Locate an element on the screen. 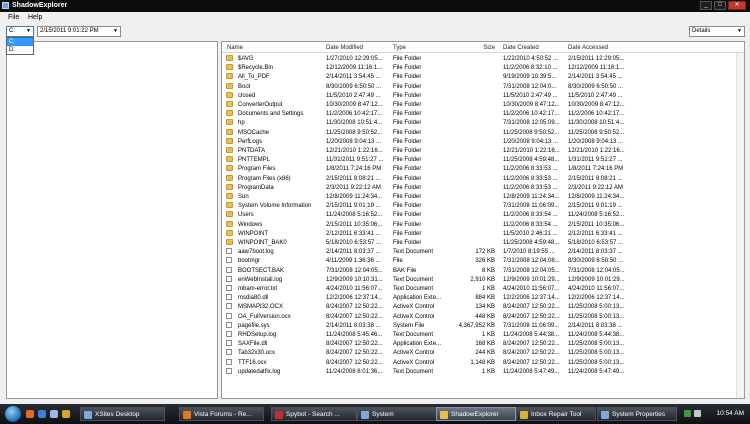 The image size is (750, 424). explorer-quicklaunch-icon is located at coordinates (66, 414).